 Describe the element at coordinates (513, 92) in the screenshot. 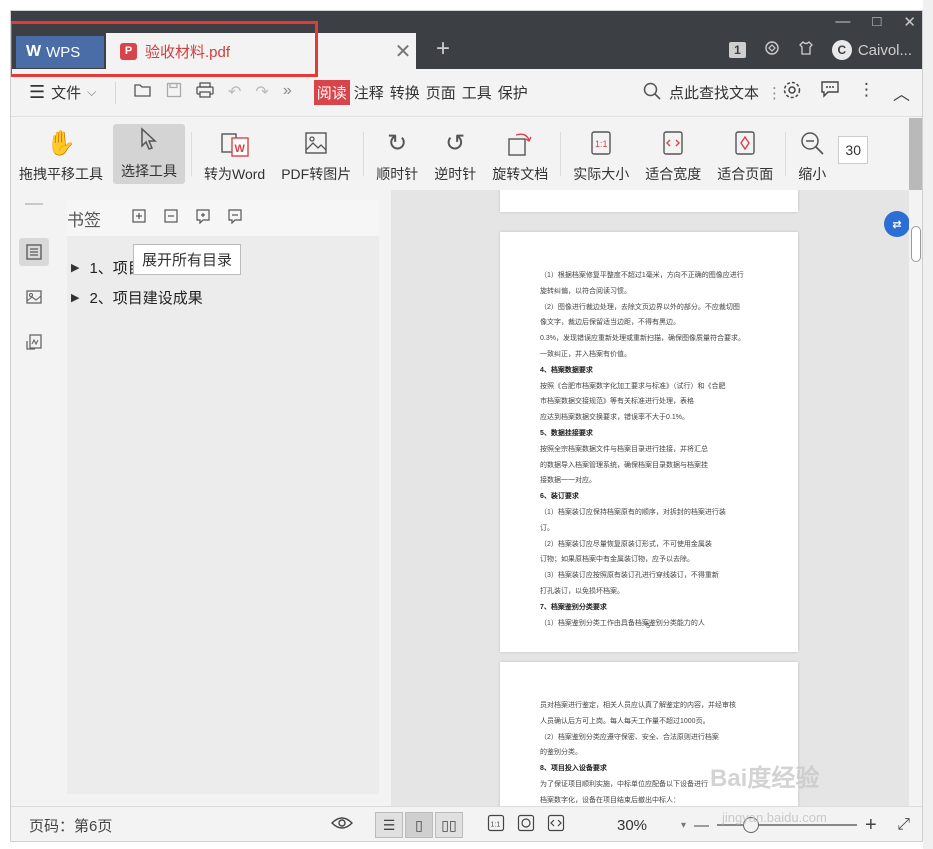

I see `tab-protect: 保护` at that location.